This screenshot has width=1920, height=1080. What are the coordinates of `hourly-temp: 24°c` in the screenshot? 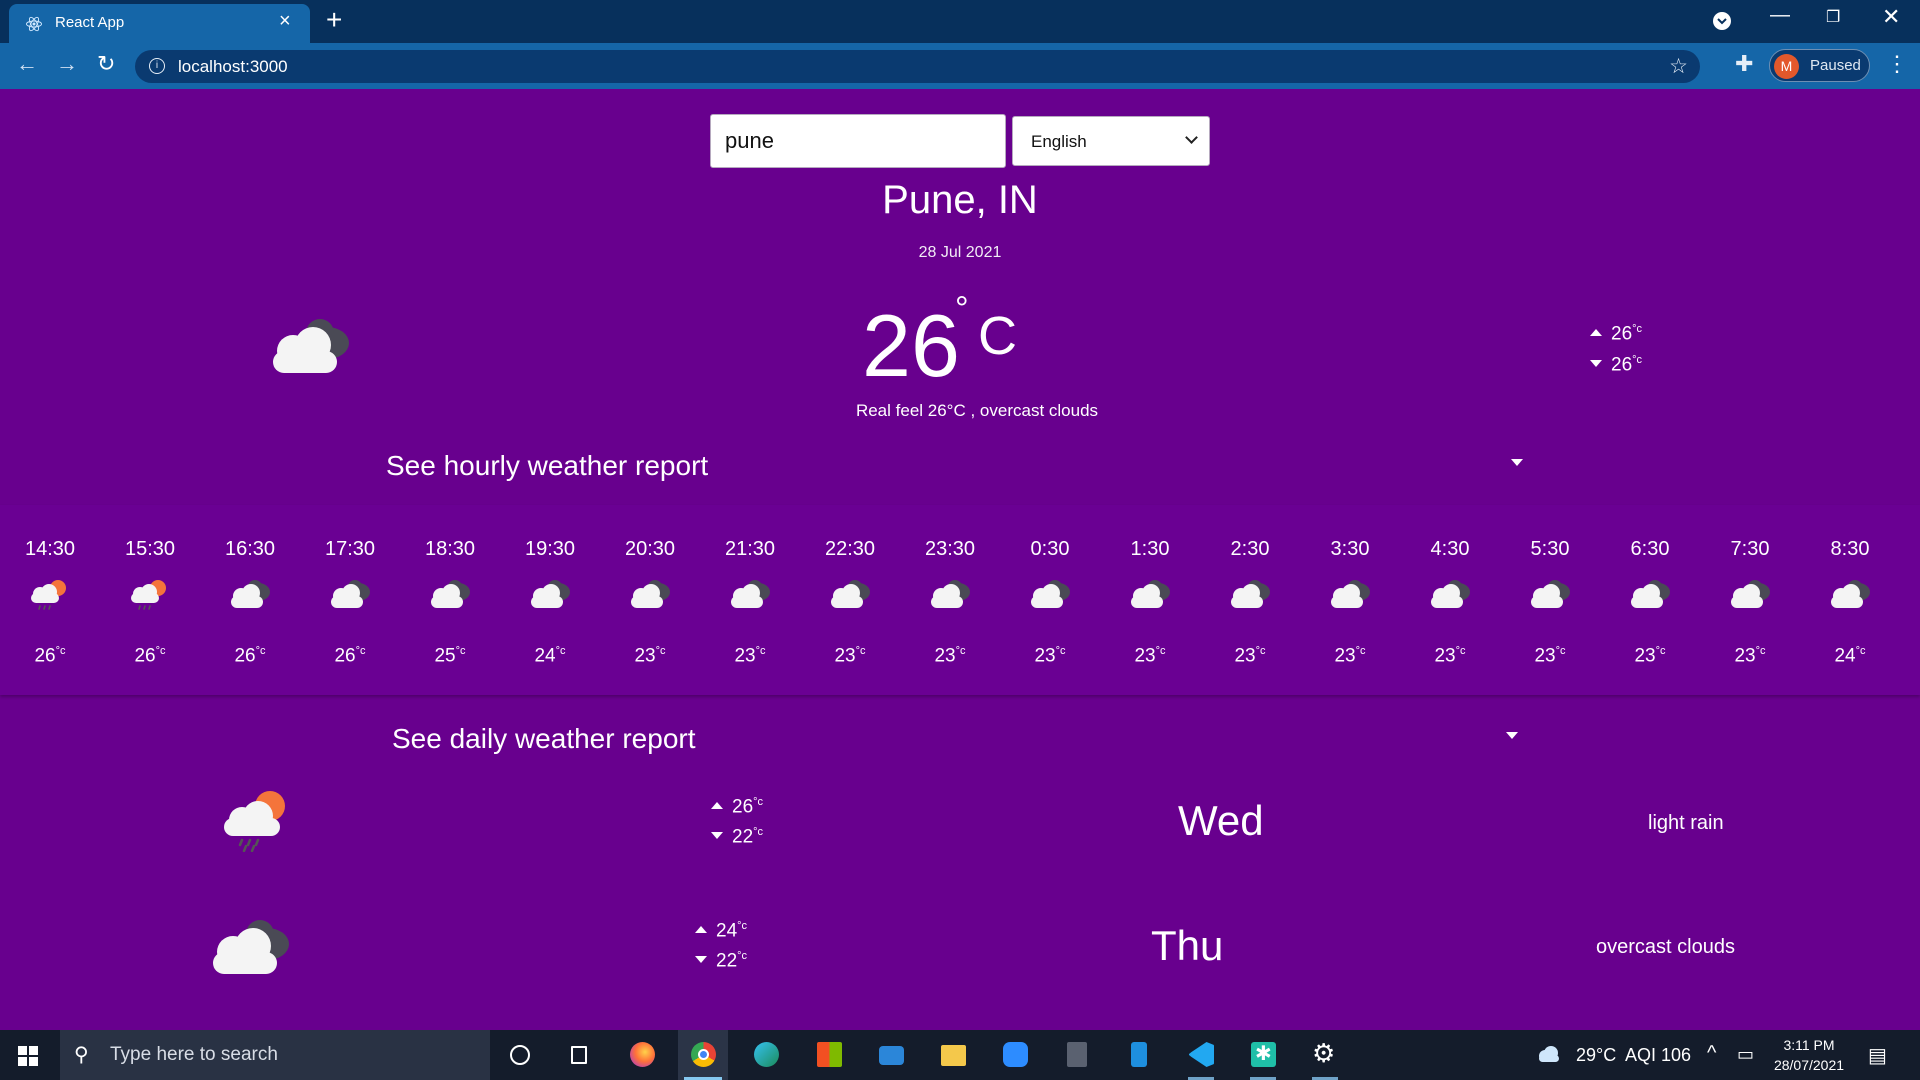 It's located at (1850, 656).